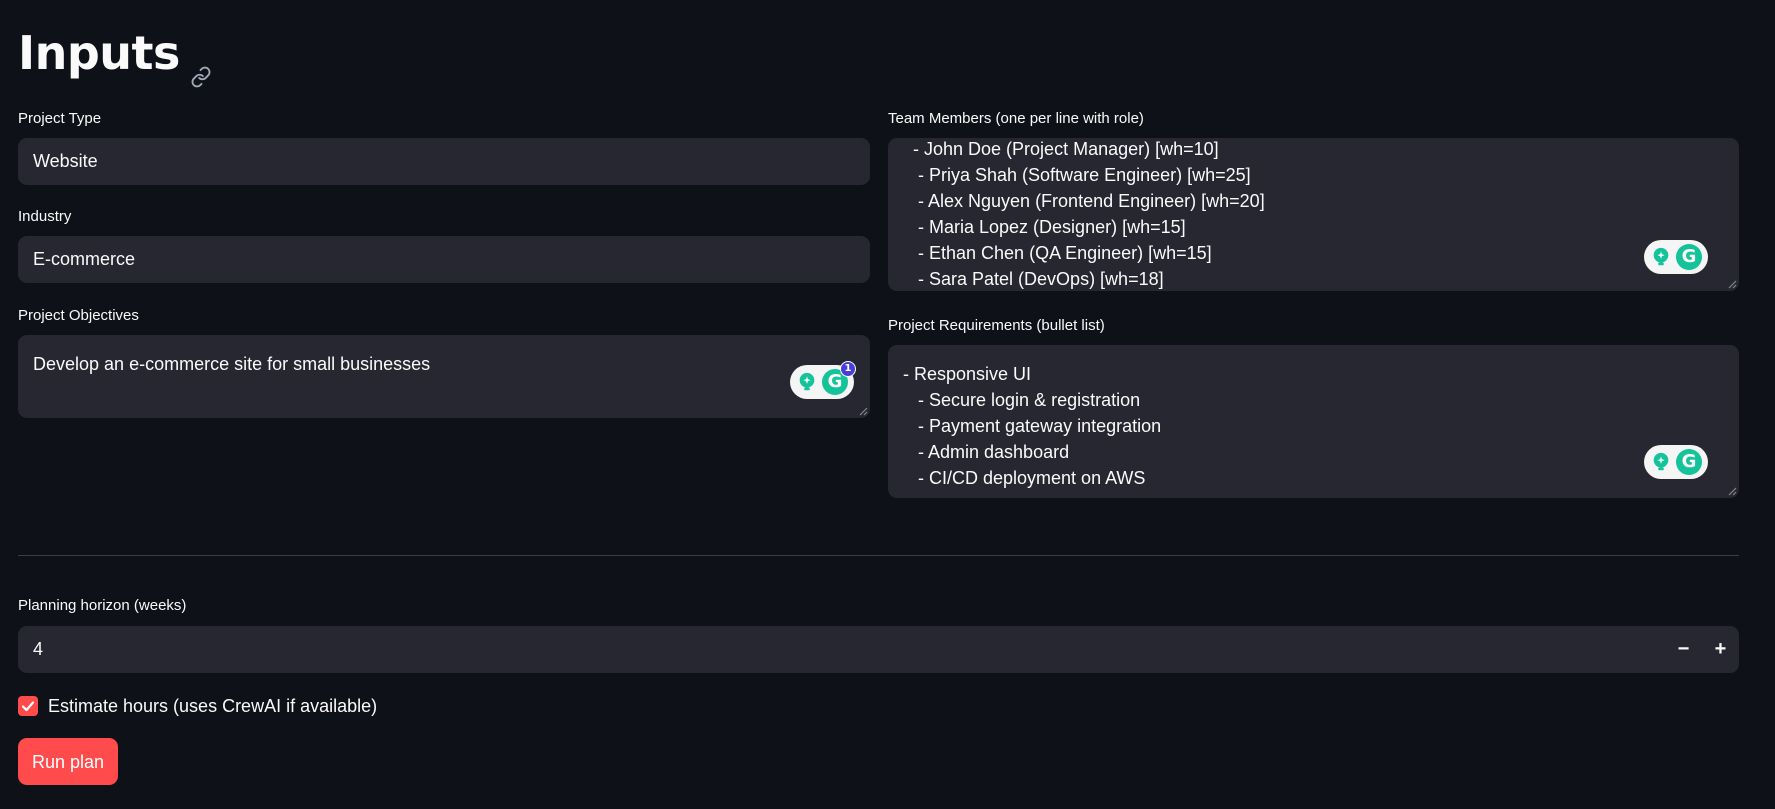  I want to click on planning-horizon-label-wrap: Planning horizon (weeks), so click(102, 610).